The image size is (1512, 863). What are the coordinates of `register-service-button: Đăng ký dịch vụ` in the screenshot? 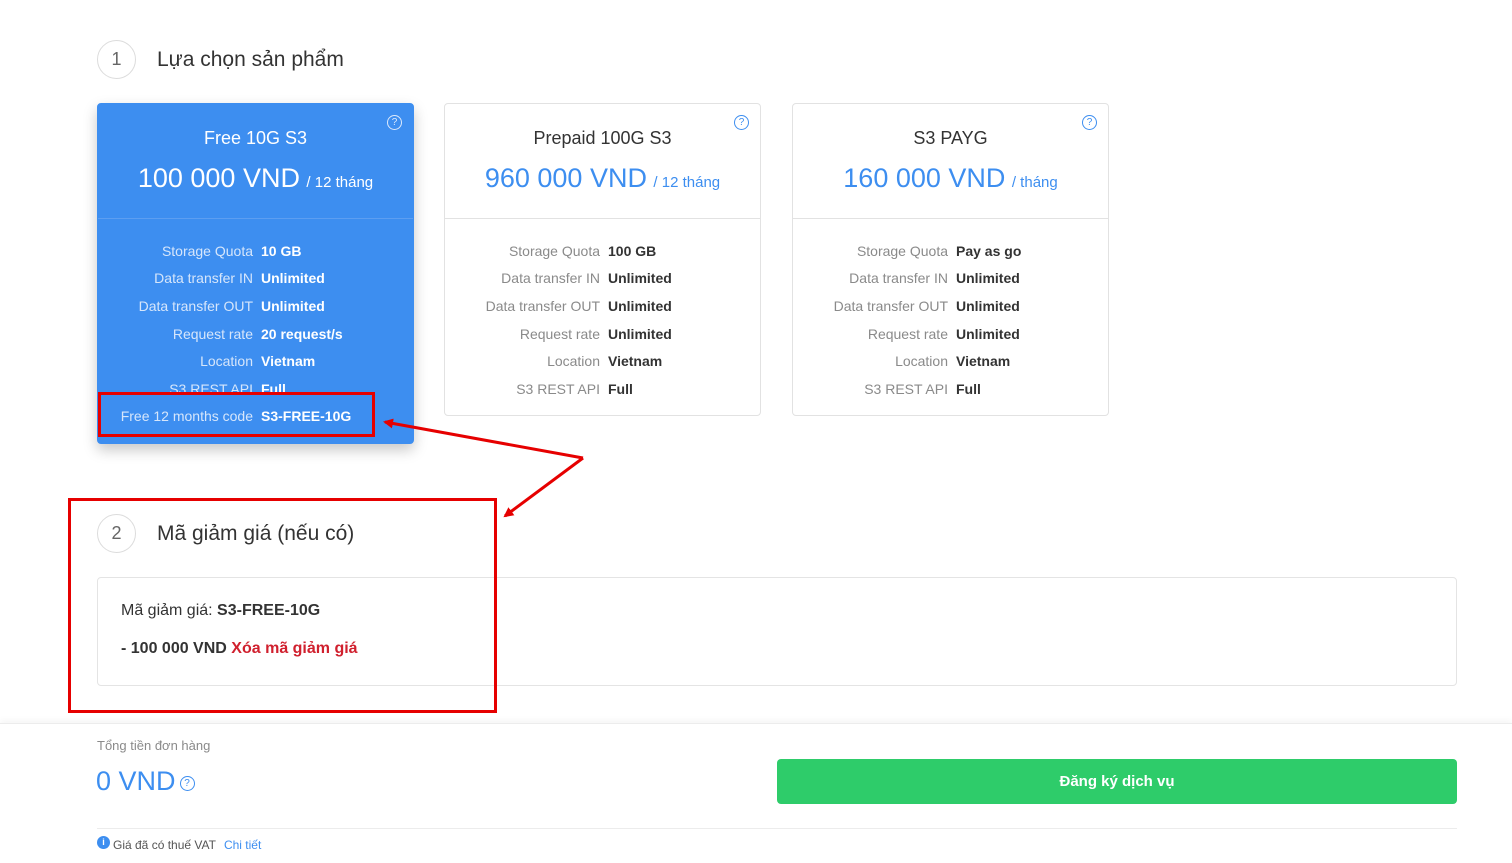 It's located at (1117, 781).